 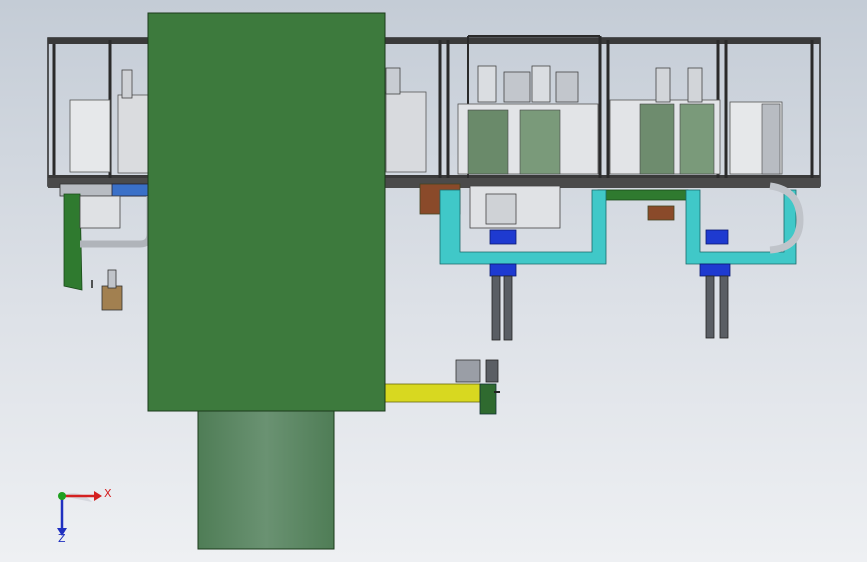 I want to click on coordinate-triad: X Z, so click(x=80, y=517).